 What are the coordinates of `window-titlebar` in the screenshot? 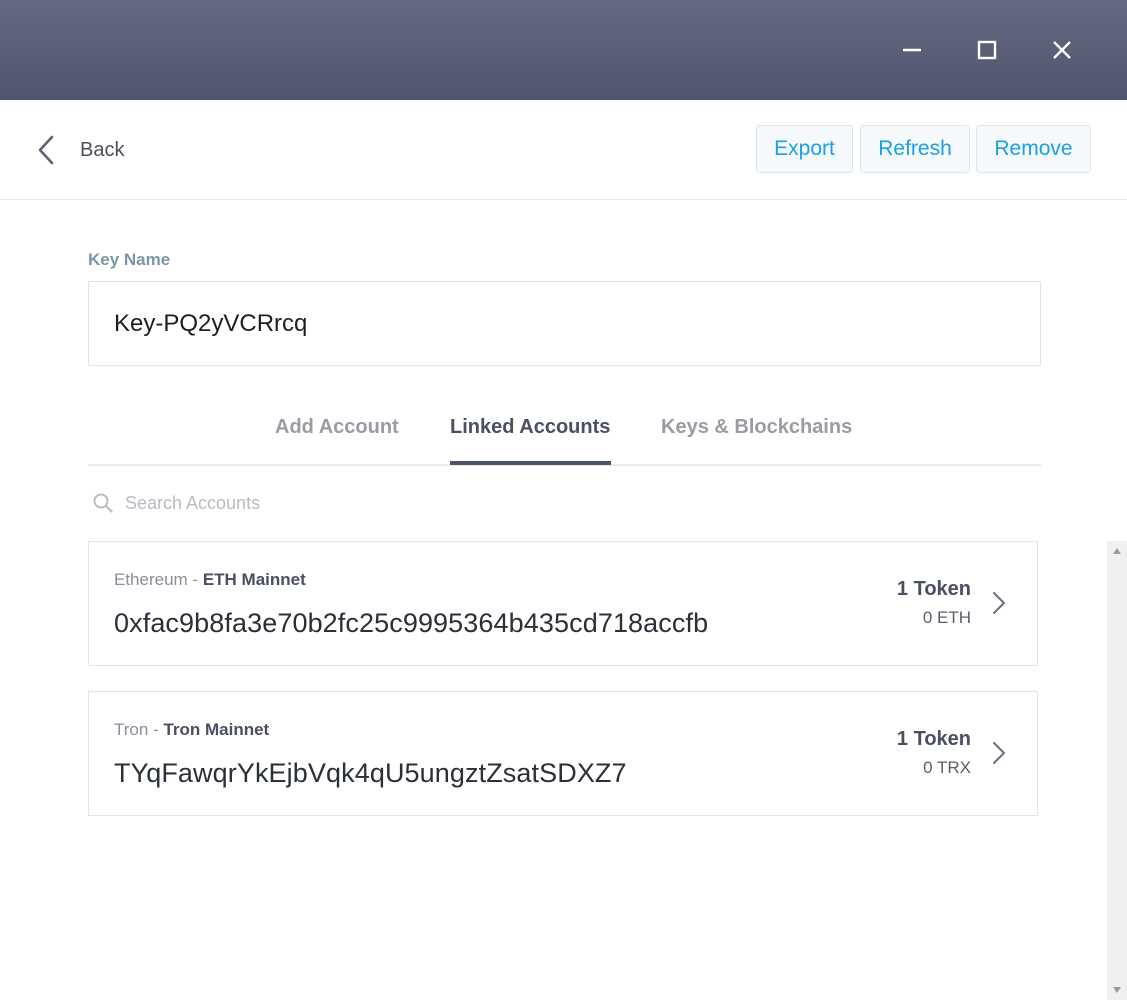 It's located at (563, 50).